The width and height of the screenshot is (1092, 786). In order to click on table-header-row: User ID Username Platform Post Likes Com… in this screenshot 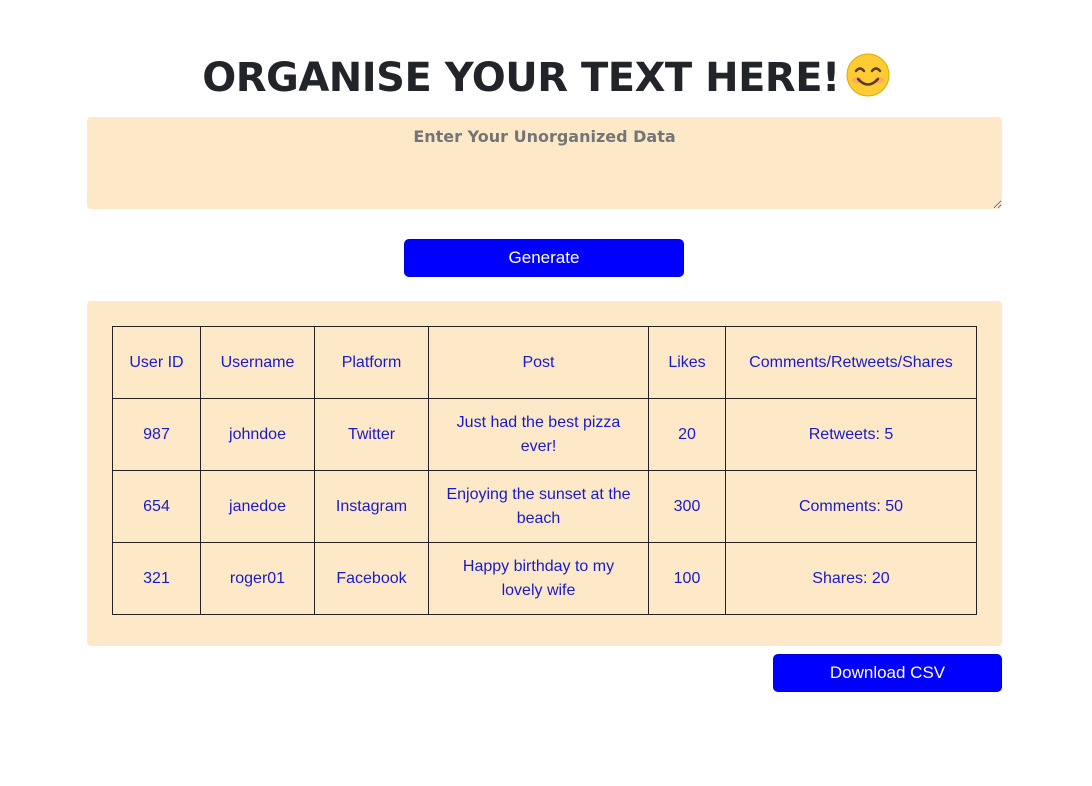, I will do `click(544, 362)`.